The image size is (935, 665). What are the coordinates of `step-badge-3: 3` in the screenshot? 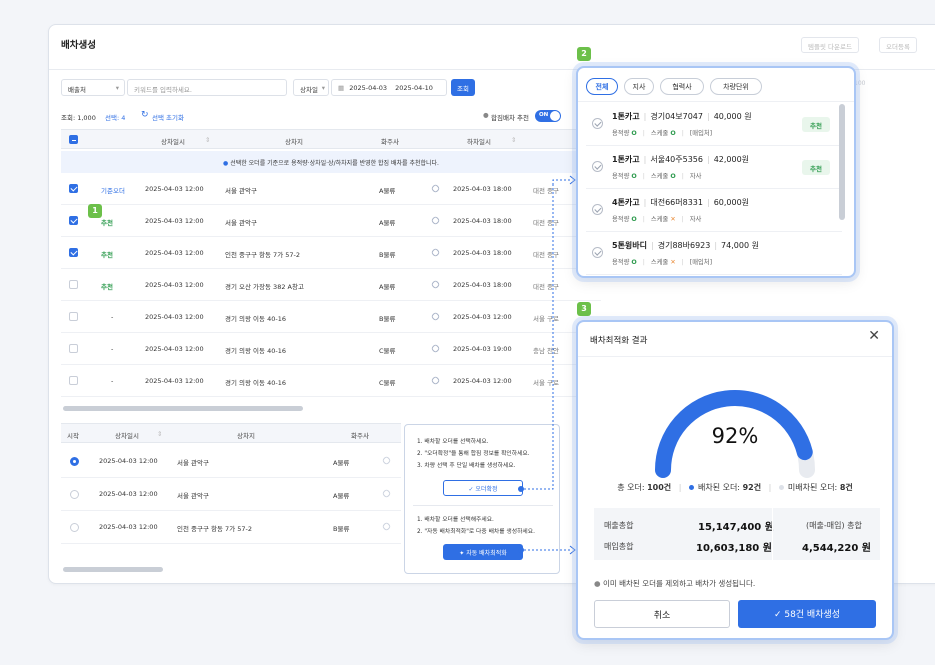 It's located at (584, 309).